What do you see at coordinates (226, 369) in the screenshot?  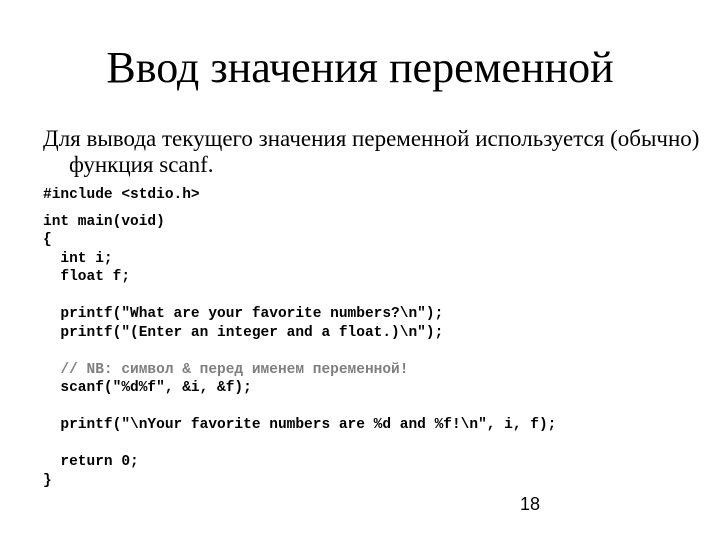 I see `code-line-comment: // NB: символ & перед именем переменной!` at bounding box center [226, 369].